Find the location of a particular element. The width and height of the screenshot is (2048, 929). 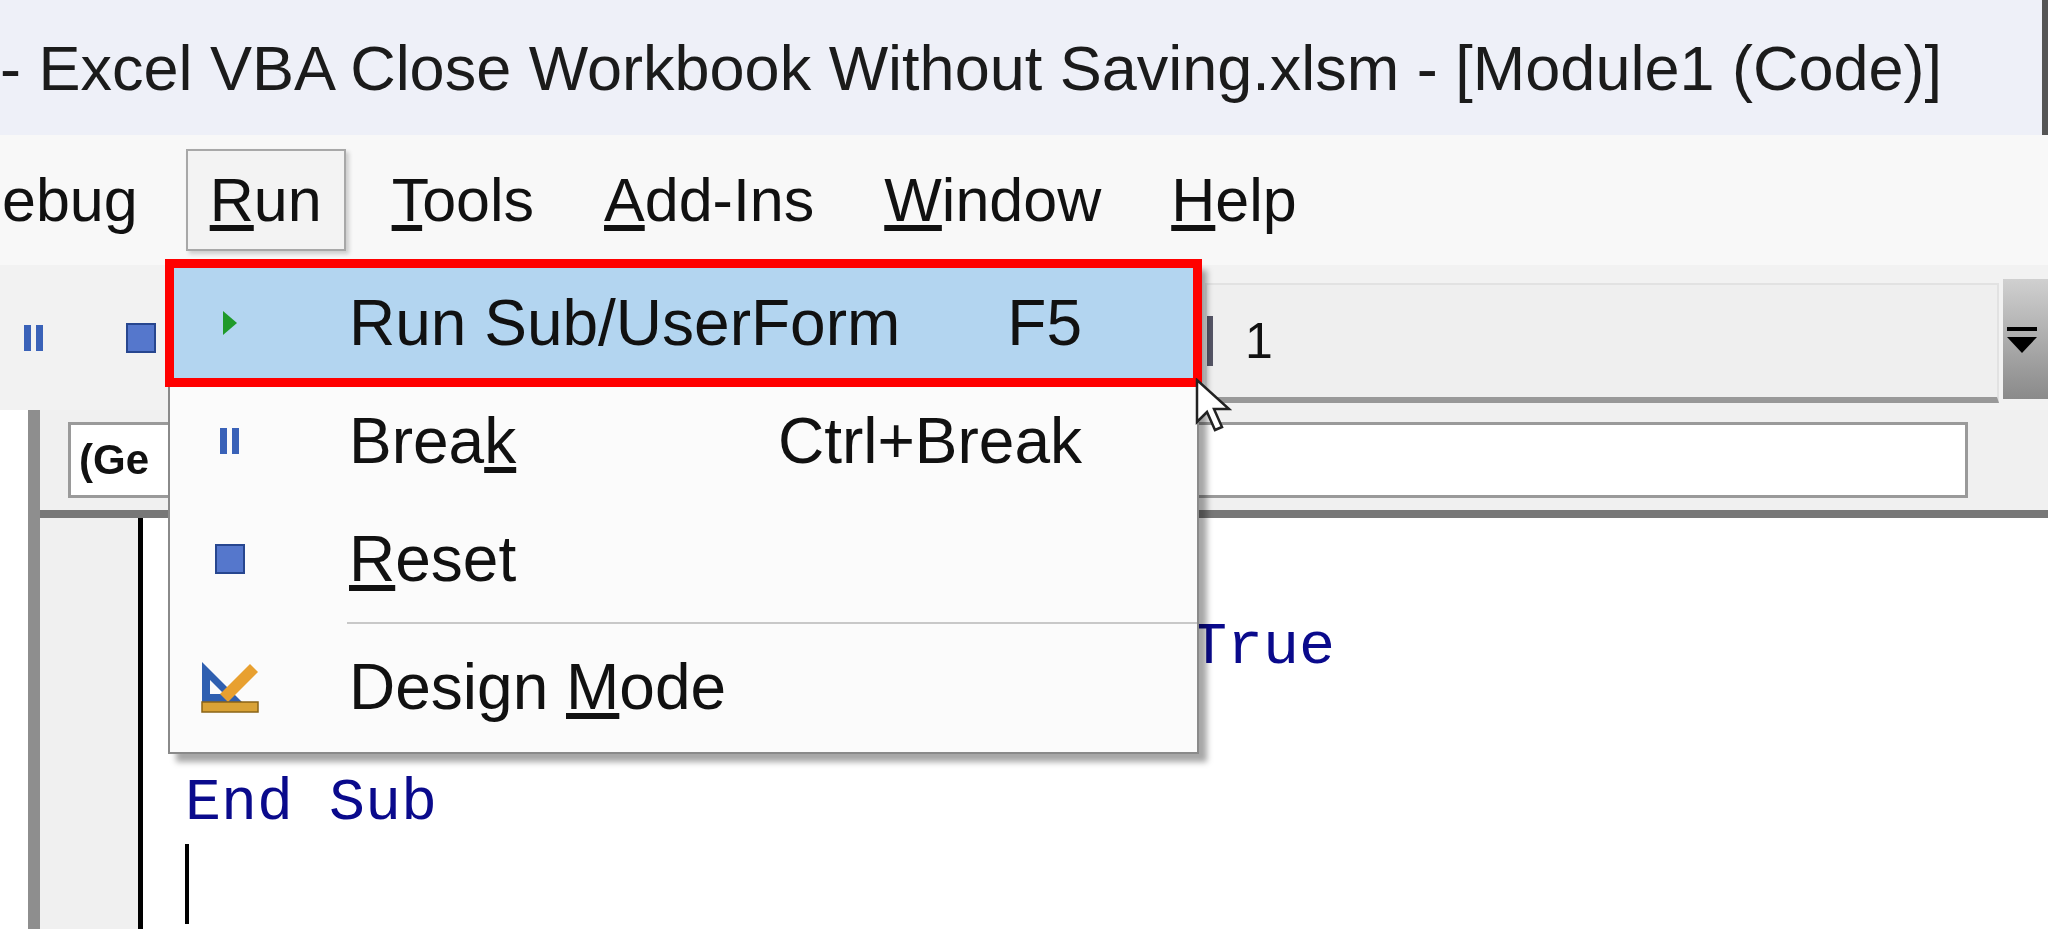

window-title: - Excel VBA Close Workbook Without Saving.xlsm - [Module1 (Code)] is located at coordinates (971, 67).